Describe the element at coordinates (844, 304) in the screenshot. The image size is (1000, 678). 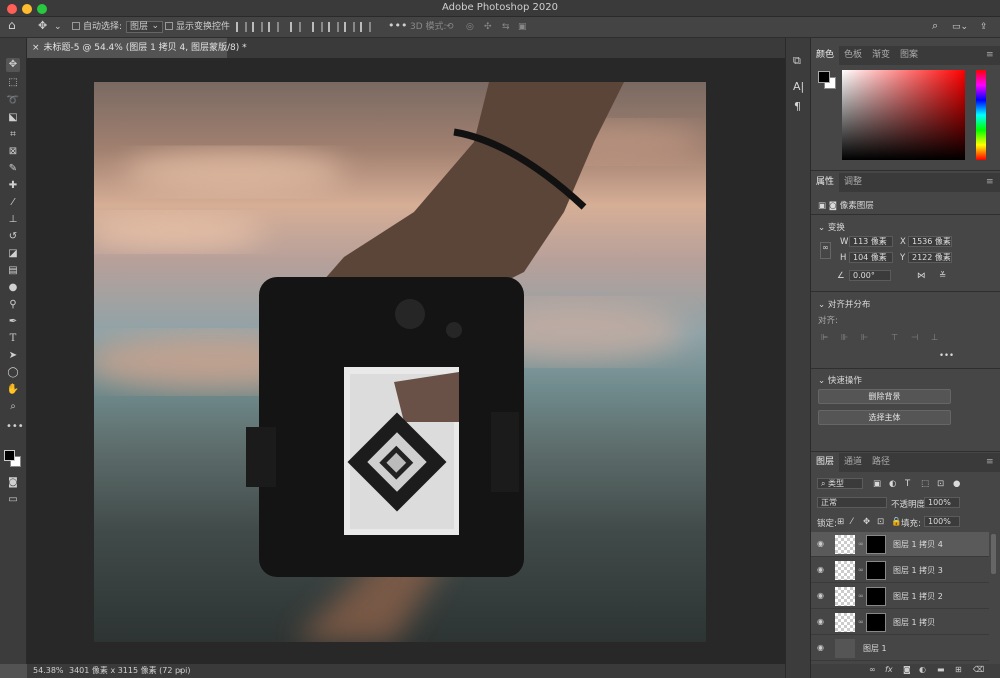
I see `align-section-header: ⌄ 对齐并分布` at that location.